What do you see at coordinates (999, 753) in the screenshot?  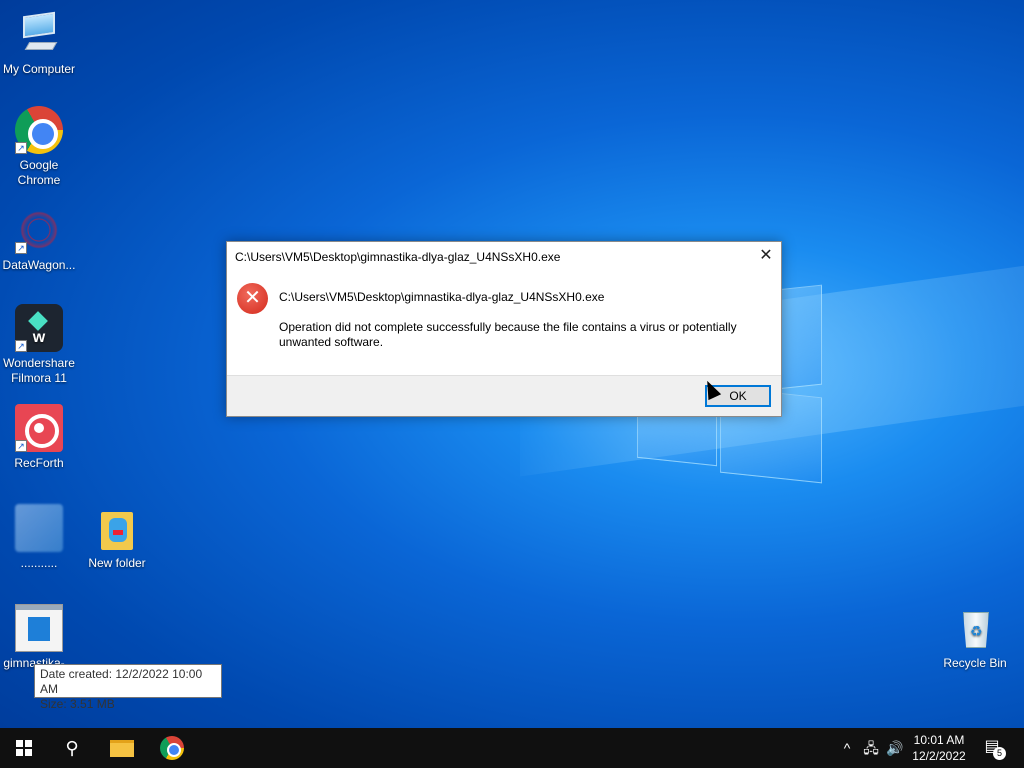 I see `notification-count-badge: 5` at bounding box center [999, 753].